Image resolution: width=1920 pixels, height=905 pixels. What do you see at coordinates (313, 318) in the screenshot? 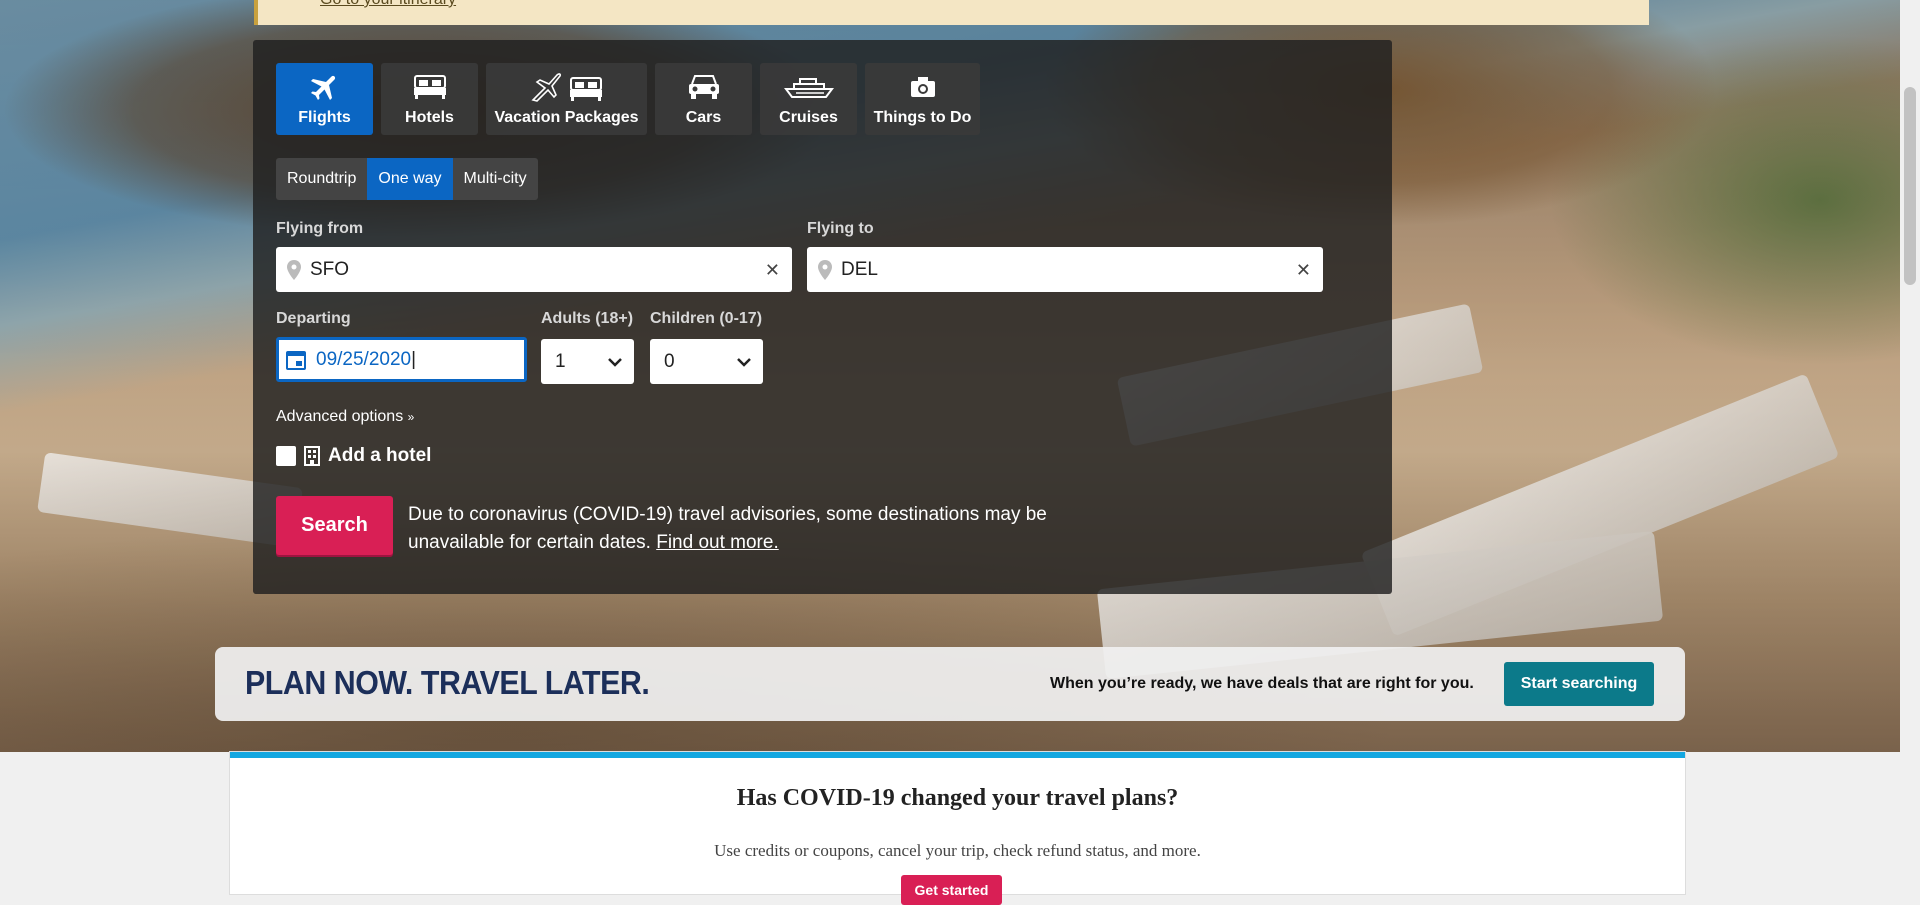
I see `departing-label: Departing` at bounding box center [313, 318].